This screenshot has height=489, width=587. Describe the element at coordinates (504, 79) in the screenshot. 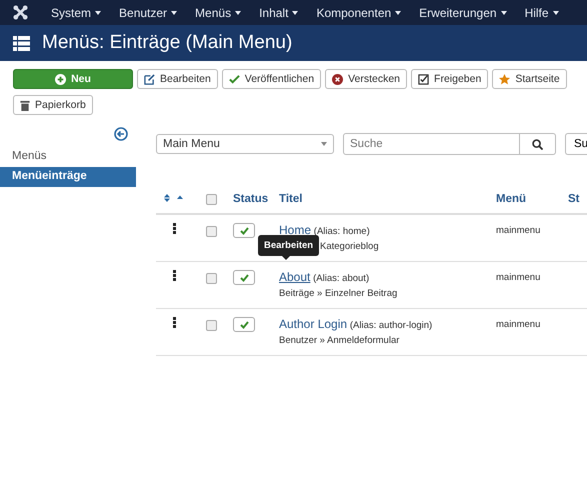

I see `star-icon` at that location.